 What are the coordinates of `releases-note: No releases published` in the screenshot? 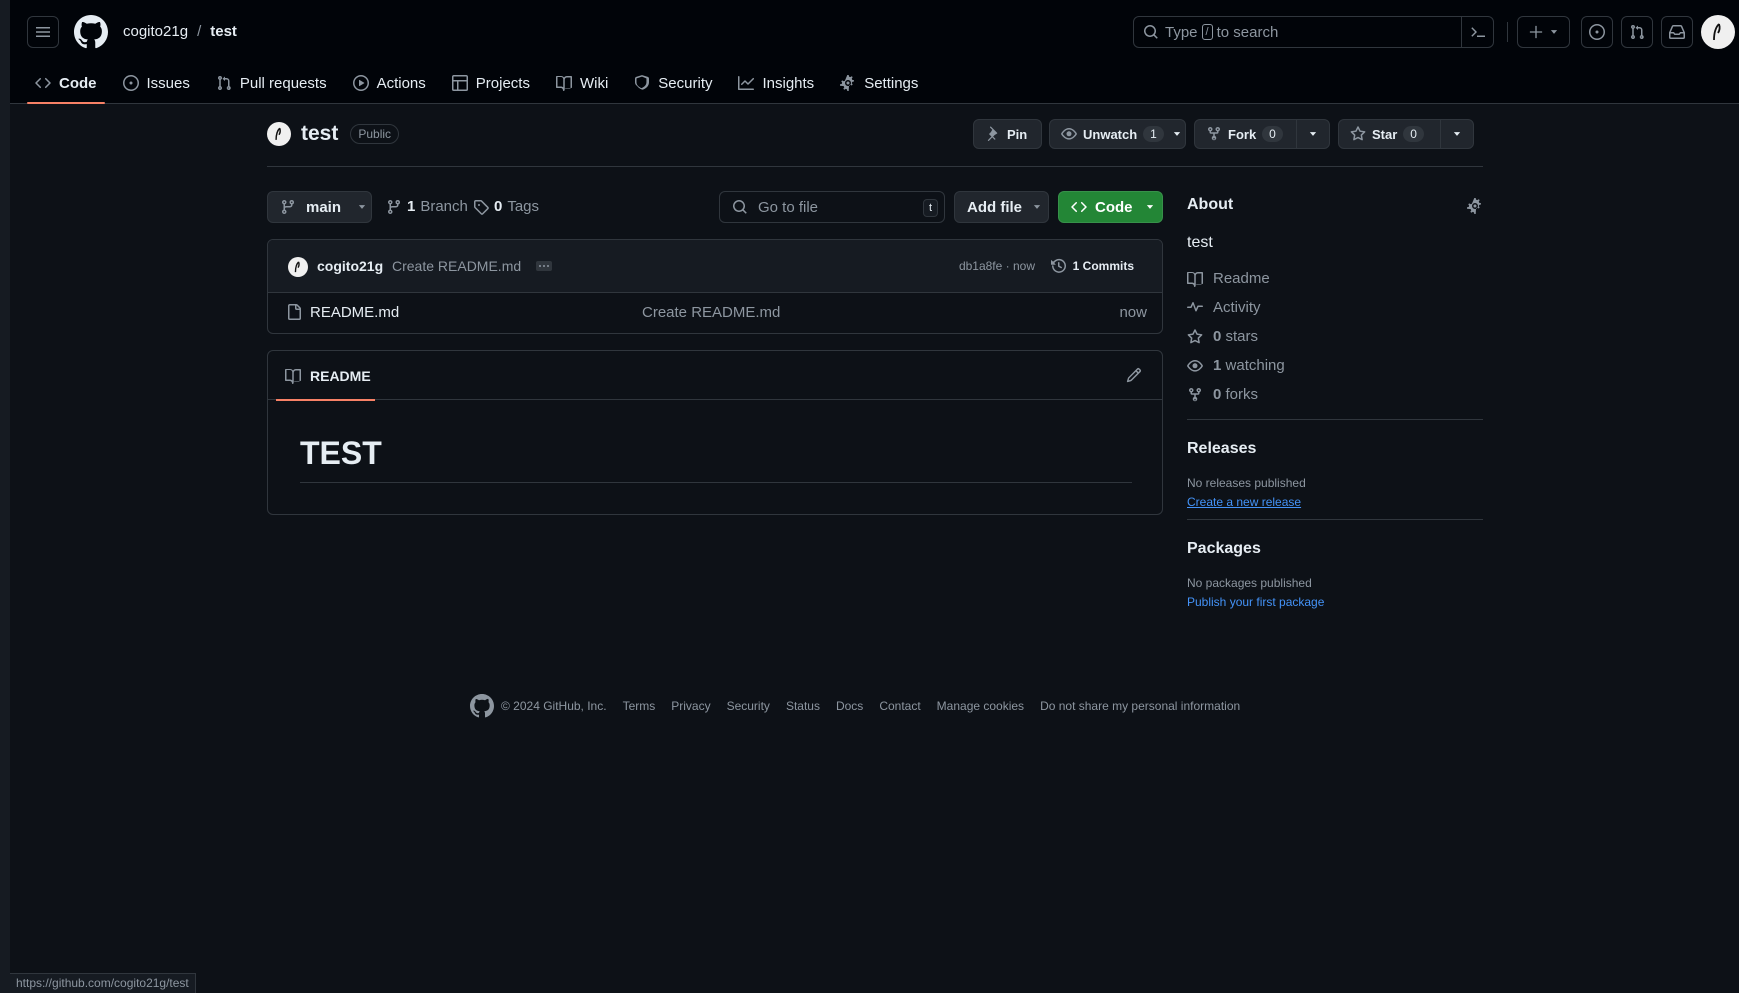 It's located at (1246, 483).